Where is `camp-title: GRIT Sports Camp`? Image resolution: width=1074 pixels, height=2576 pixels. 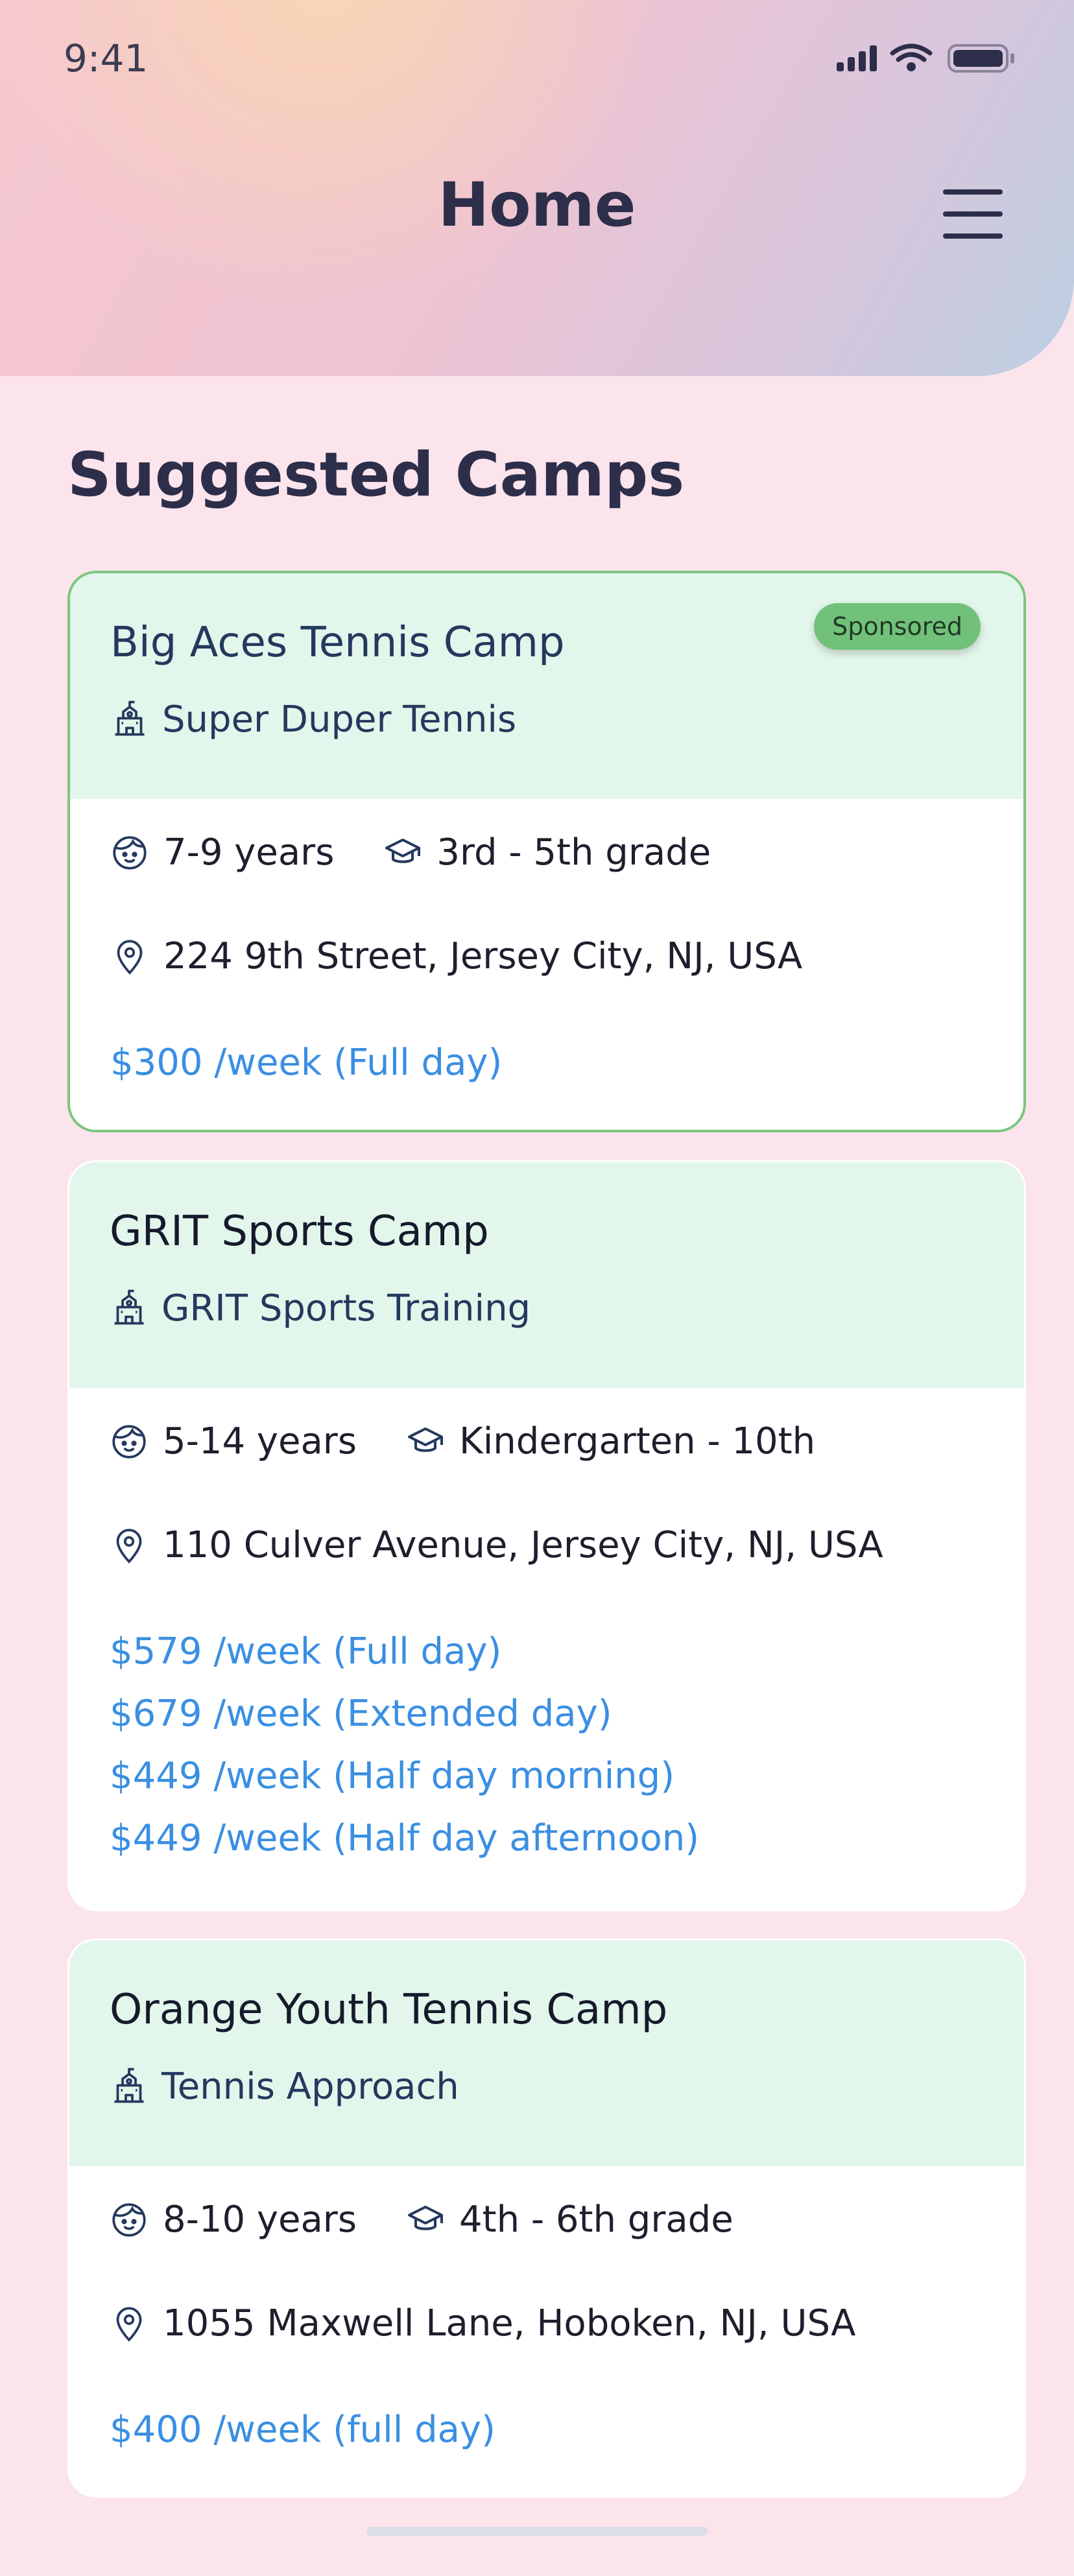
camp-title: GRIT Sports Camp is located at coordinates (299, 1232).